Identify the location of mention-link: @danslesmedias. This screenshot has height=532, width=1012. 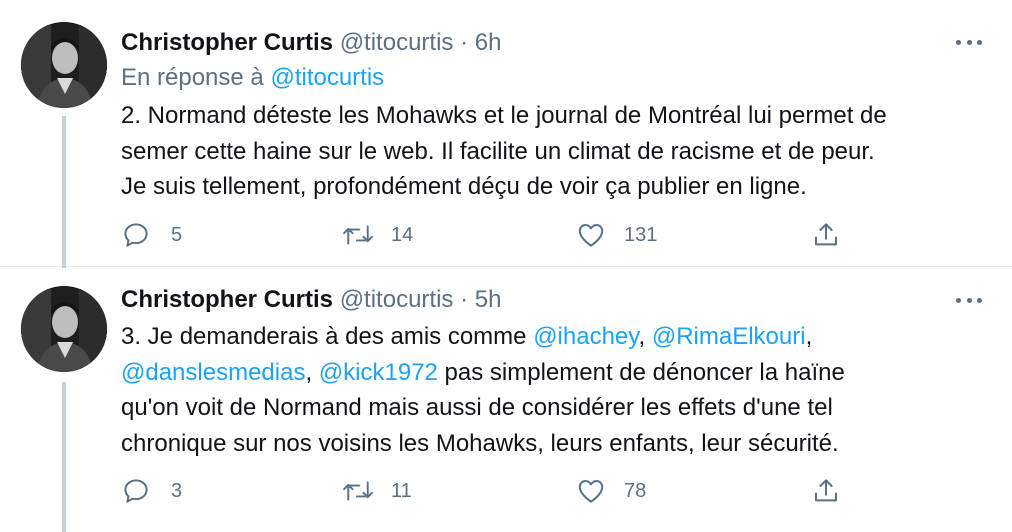
(213, 372).